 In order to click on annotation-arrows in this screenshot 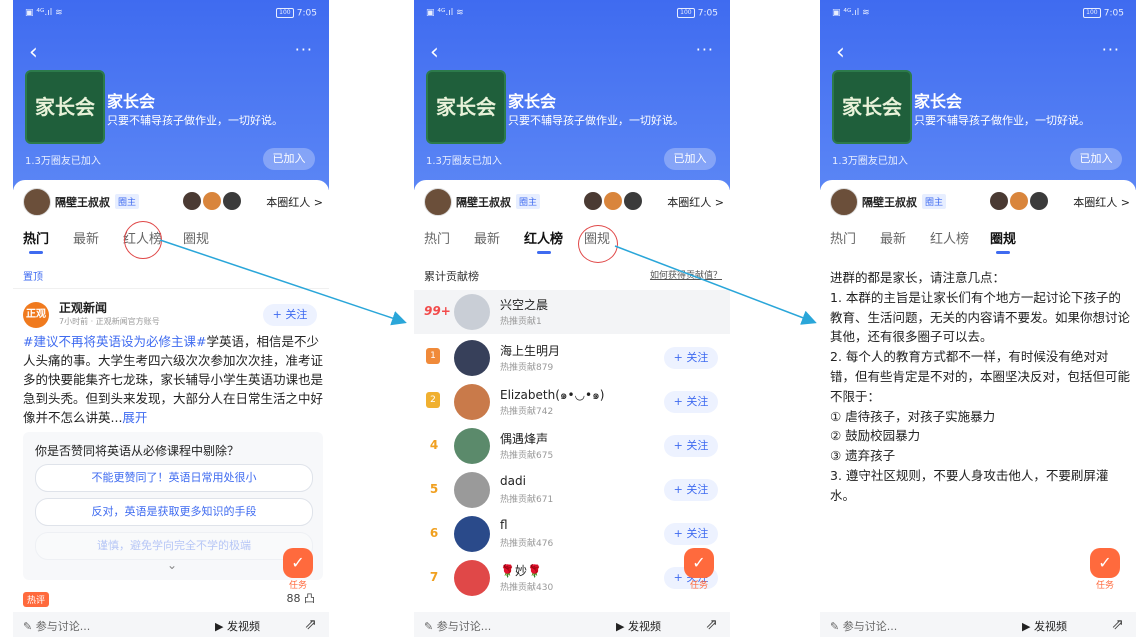, I will do `click(488, 282)`.